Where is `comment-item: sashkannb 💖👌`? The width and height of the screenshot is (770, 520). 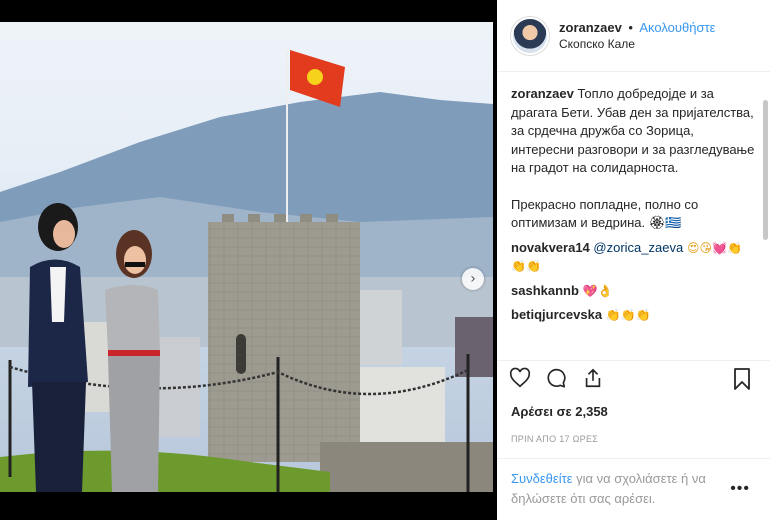
comment-item: sashkannb 💖👌 is located at coordinates (633, 291).